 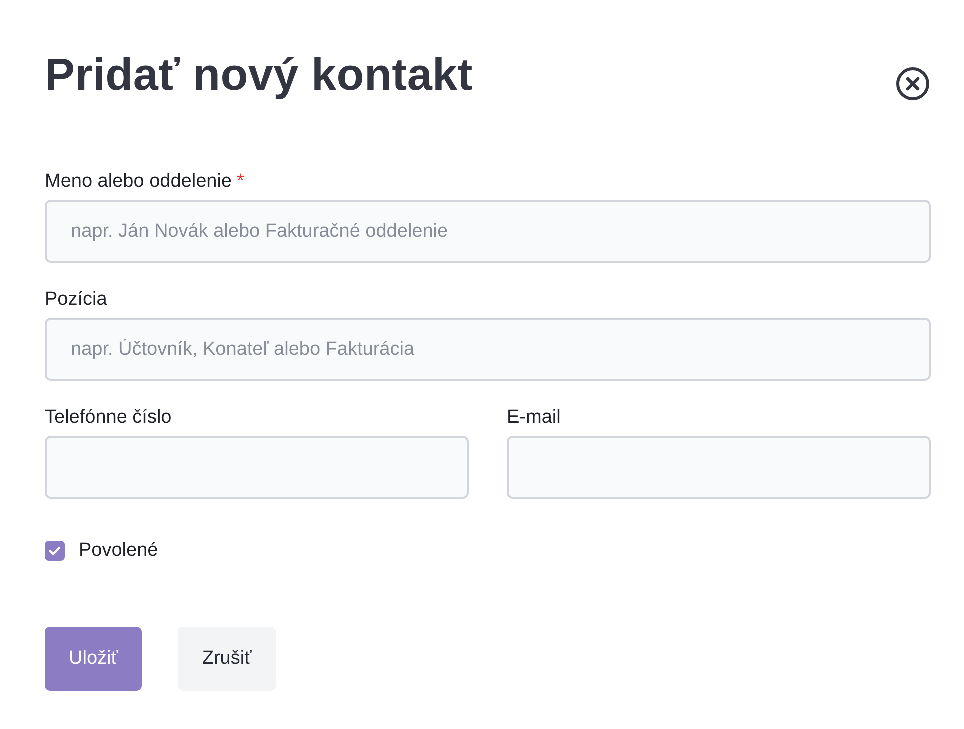 What do you see at coordinates (93, 659) in the screenshot?
I see `save-button: Uložiť` at bounding box center [93, 659].